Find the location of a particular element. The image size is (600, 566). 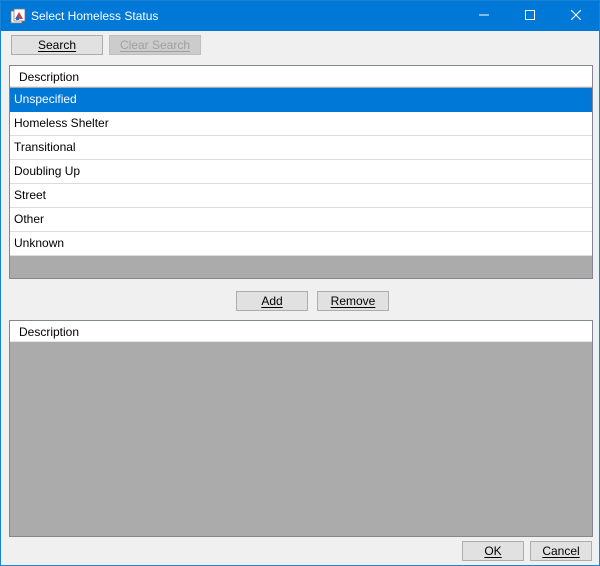

ok-button: OK is located at coordinates (493, 551).